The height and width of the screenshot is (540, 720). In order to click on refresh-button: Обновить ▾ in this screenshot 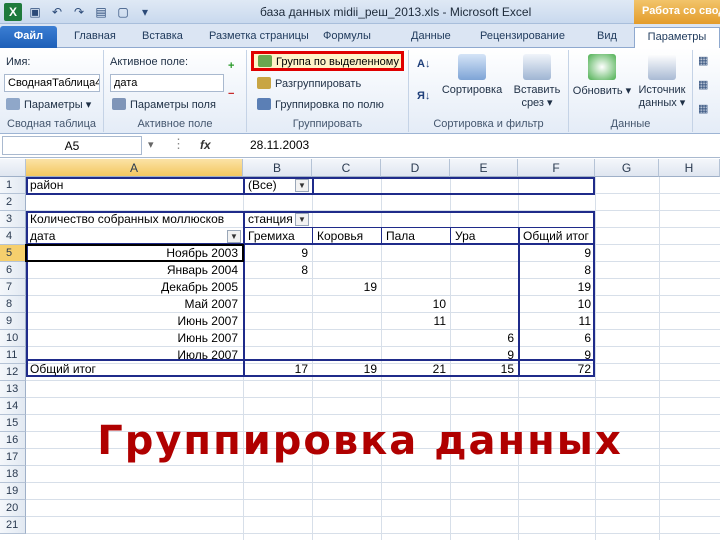, I will do `click(602, 75)`.